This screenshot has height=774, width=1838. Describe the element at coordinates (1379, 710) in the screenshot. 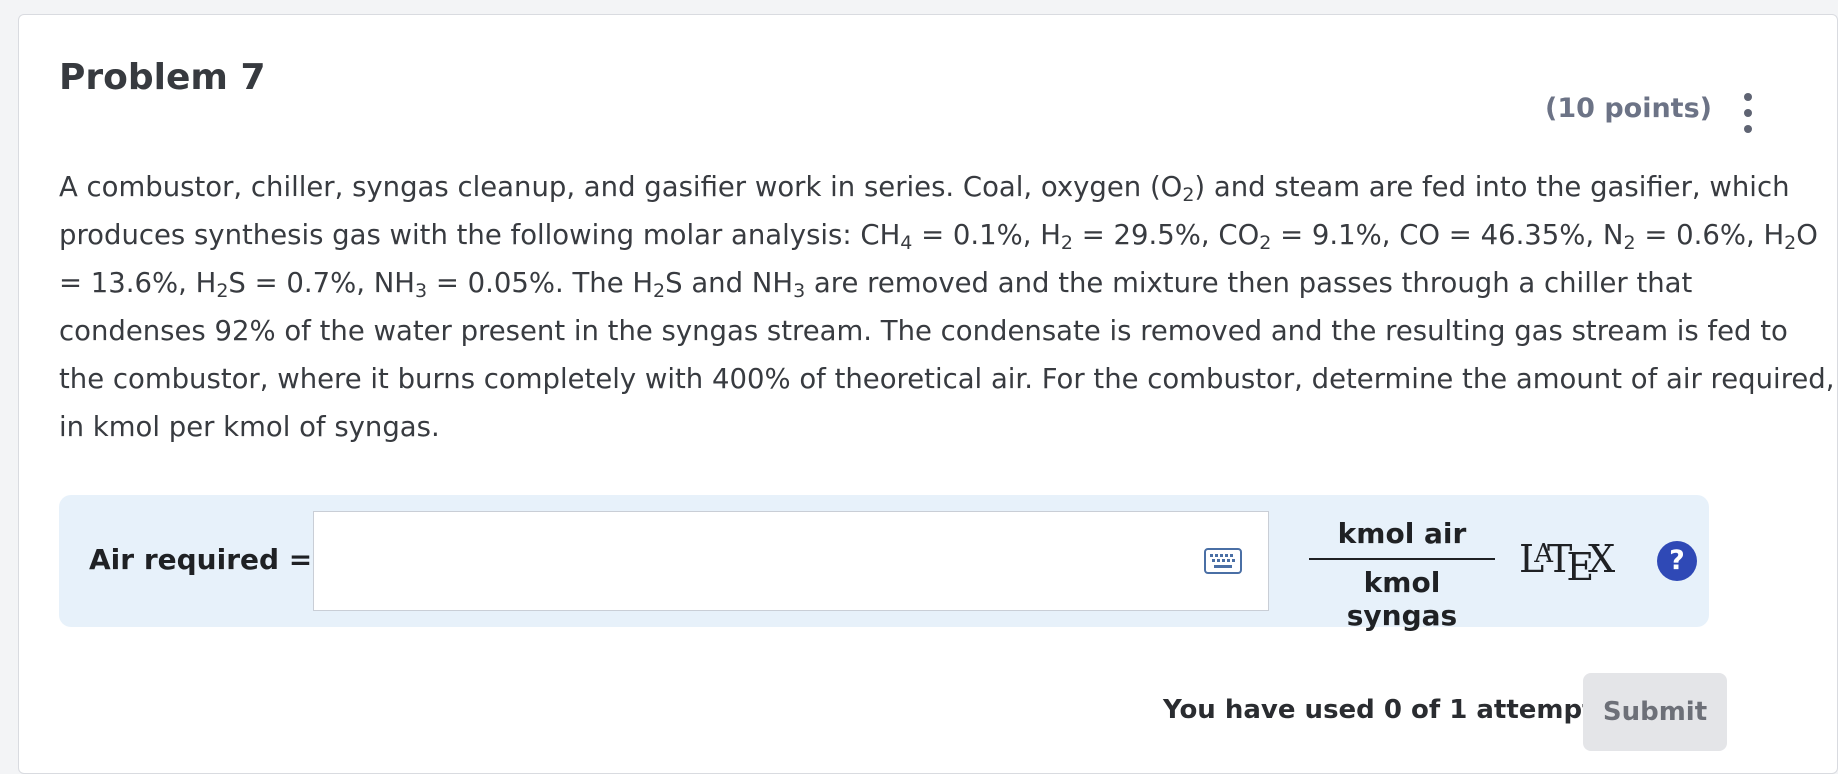

I see `attempts-text: You have used 0 of 1 attempt` at that location.